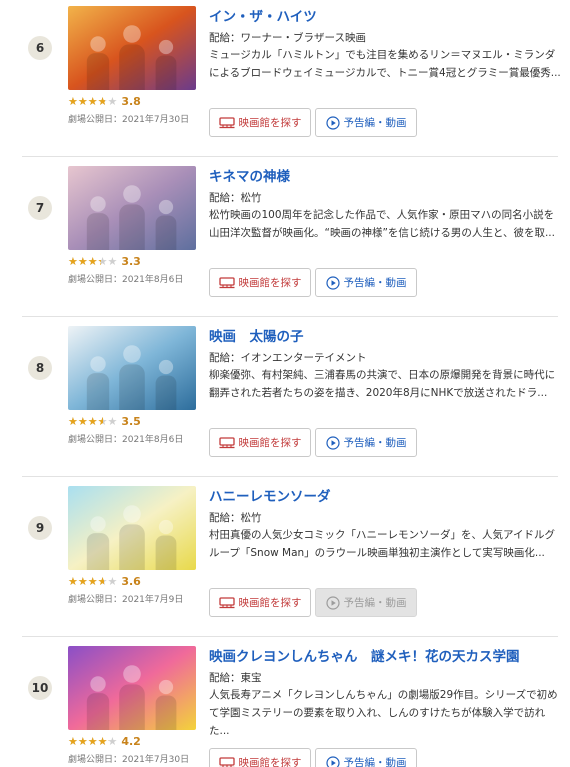  What do you see at coordinates (40, 368) in the screenshot?
I see `rank-badge: 8` at bounding box center [40, 368].